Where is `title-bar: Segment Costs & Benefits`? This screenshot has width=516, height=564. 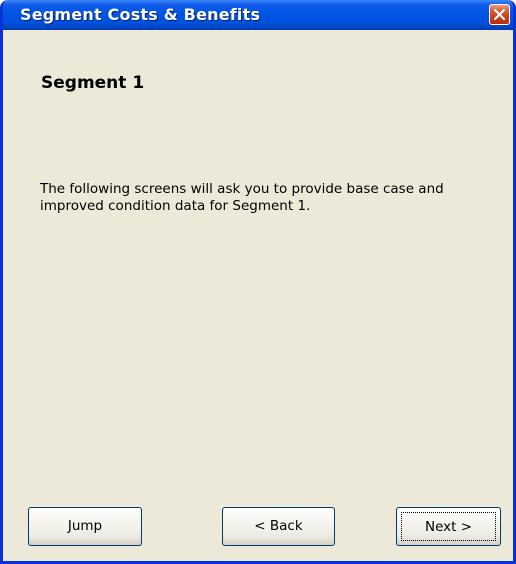
title-bar: Segment Costs & Benefits is located at coordinates (258, 15).